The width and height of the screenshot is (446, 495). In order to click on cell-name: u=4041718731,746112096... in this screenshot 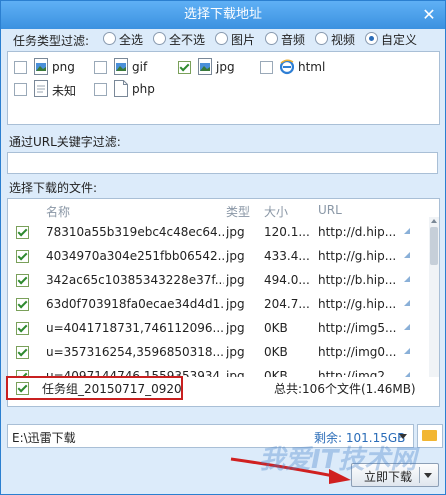, I will do `click(135, 328)`.